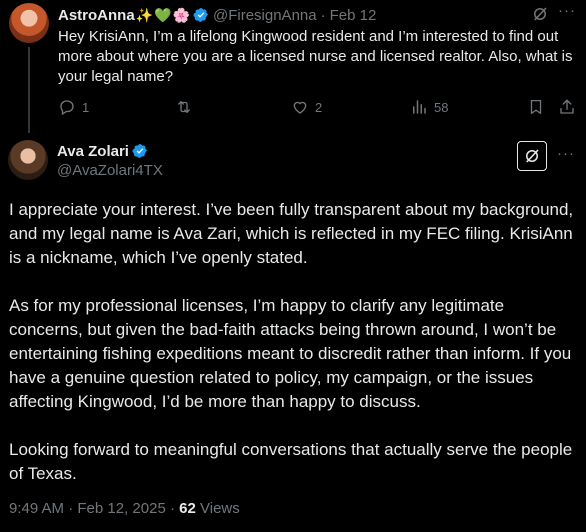  What do you see at coordinates (29, 90) in the screenshot?
I see `thread-connector-line` at bounding box center [29, 90].